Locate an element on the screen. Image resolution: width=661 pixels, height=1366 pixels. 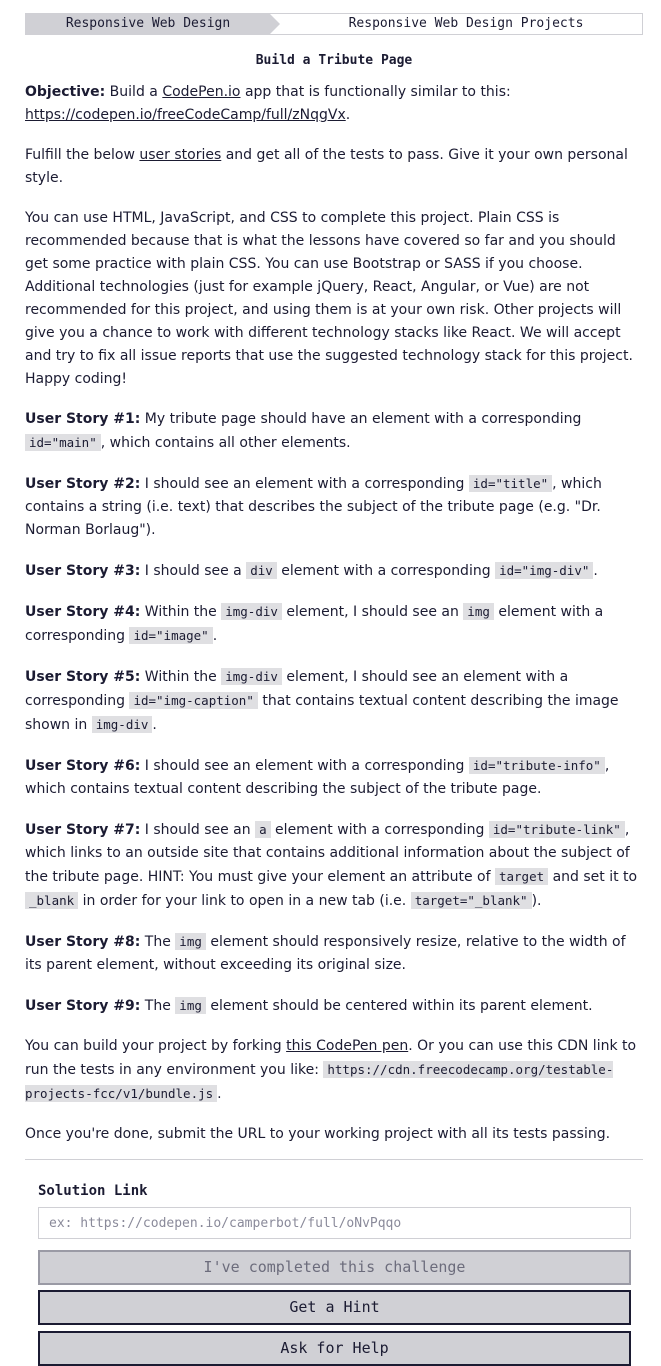
code-snippet: id="main" is located at coordinates (63, 442).